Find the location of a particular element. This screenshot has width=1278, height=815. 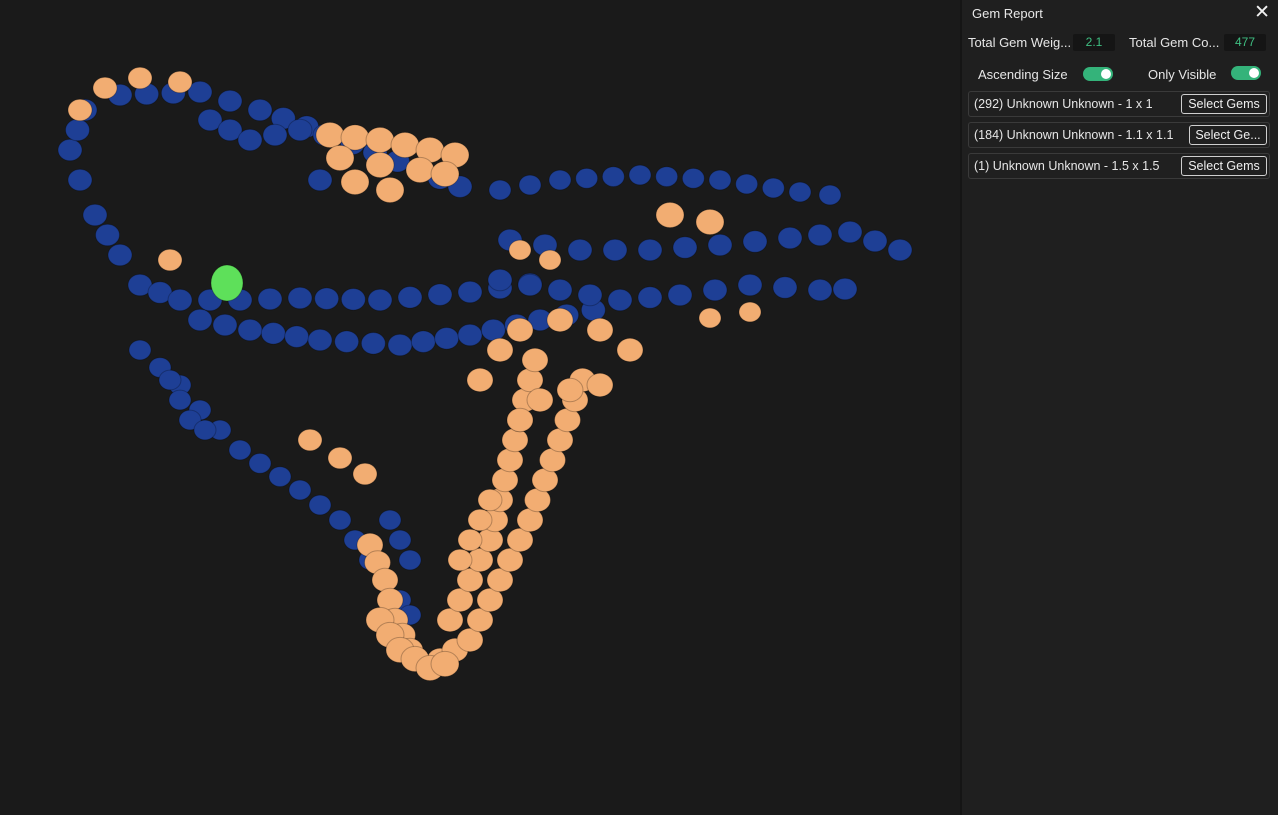

panel-title: Gem Report is located at coordinates (1007, 13).